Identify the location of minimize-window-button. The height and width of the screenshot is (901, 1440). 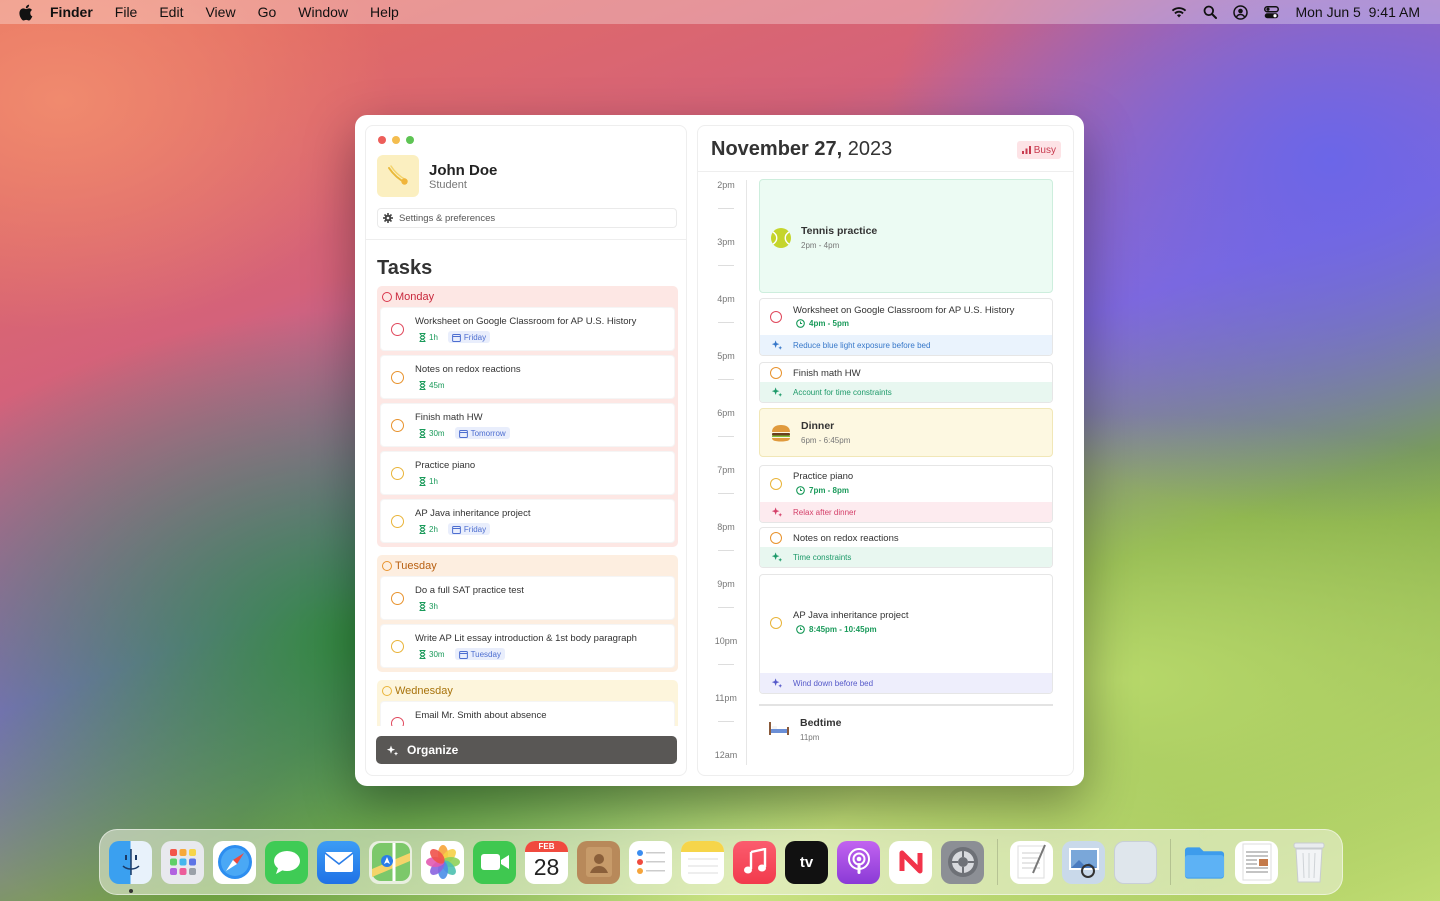
(396, 140).